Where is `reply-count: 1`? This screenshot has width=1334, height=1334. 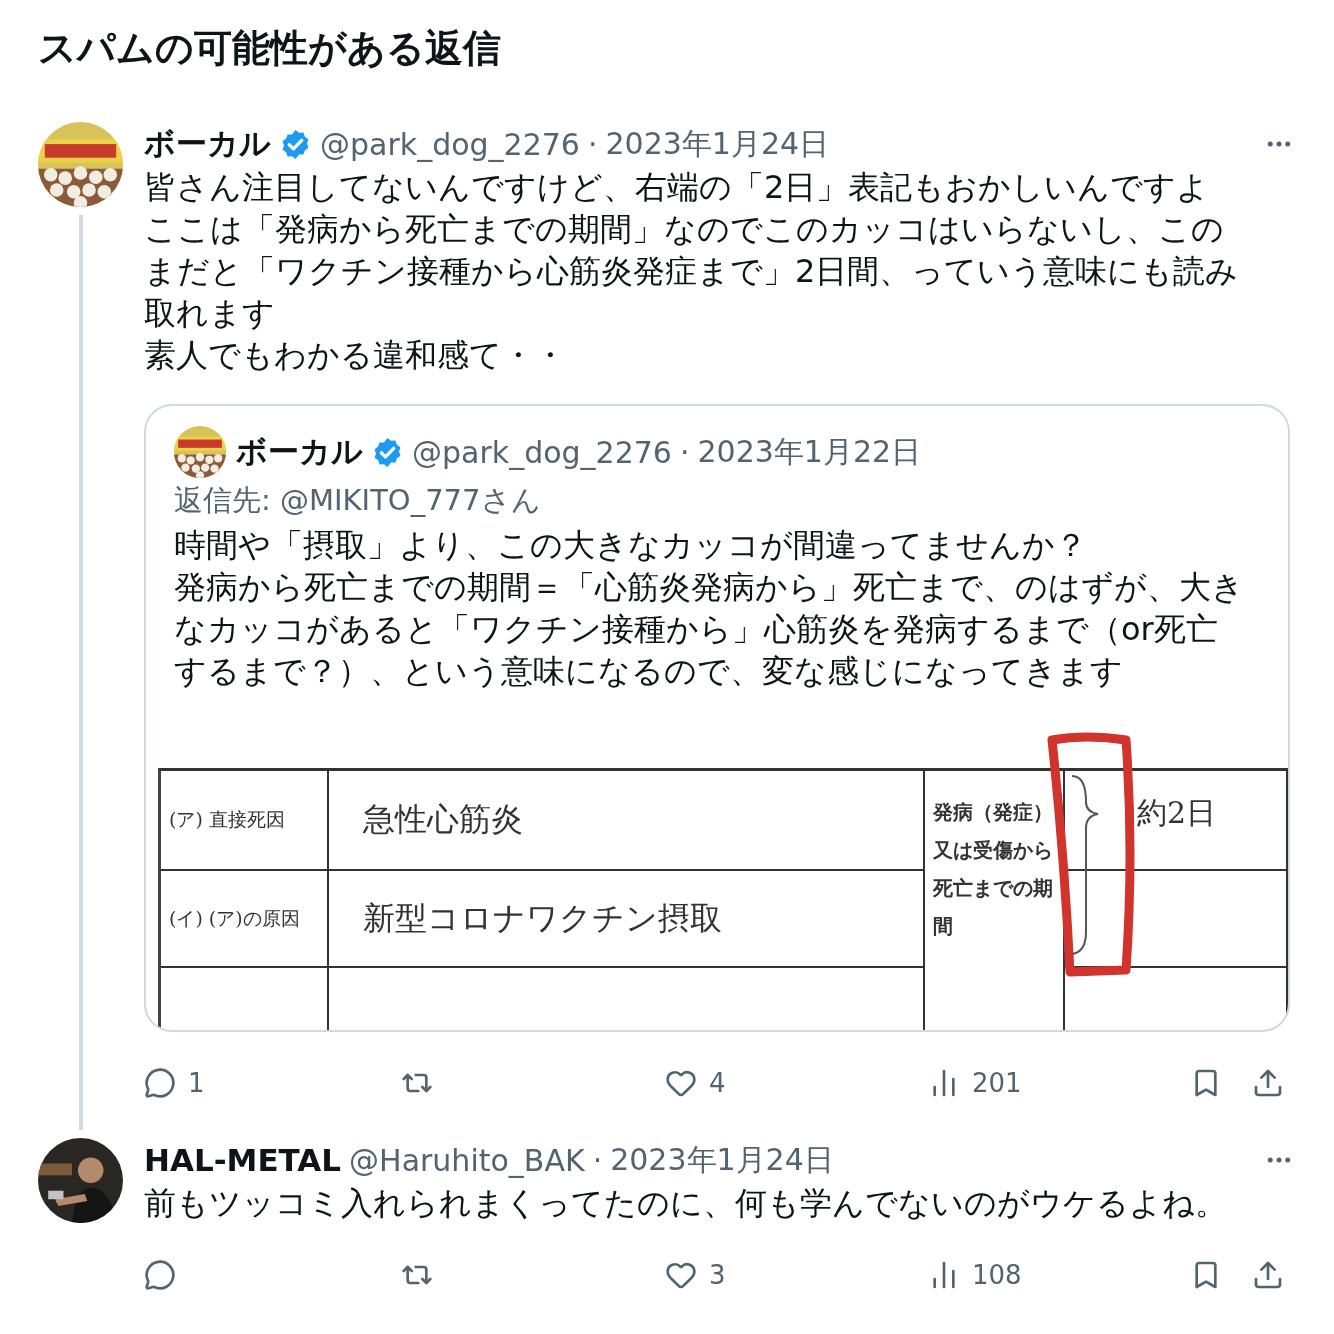 reply-count: 1 is located at coordinates (196, 1083).